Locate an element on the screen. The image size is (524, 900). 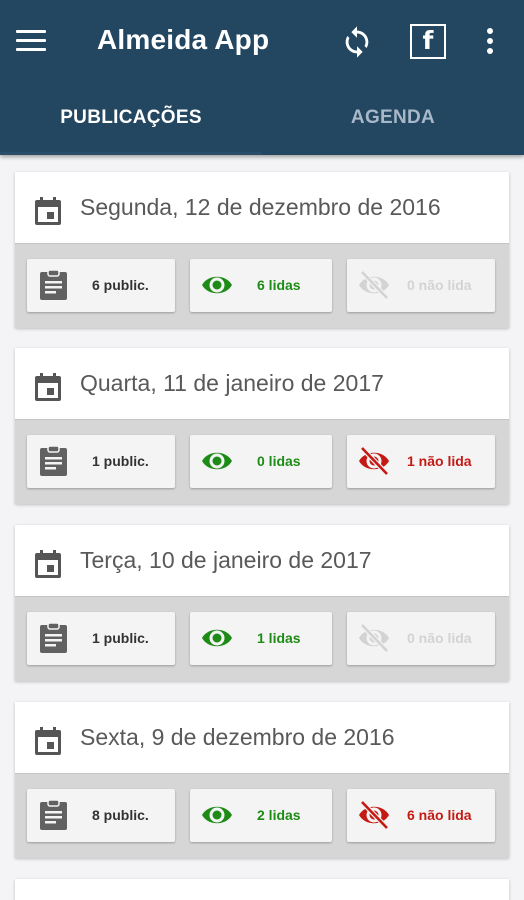
read-count-button: 0 lidas is located at coordinates (261, 461).